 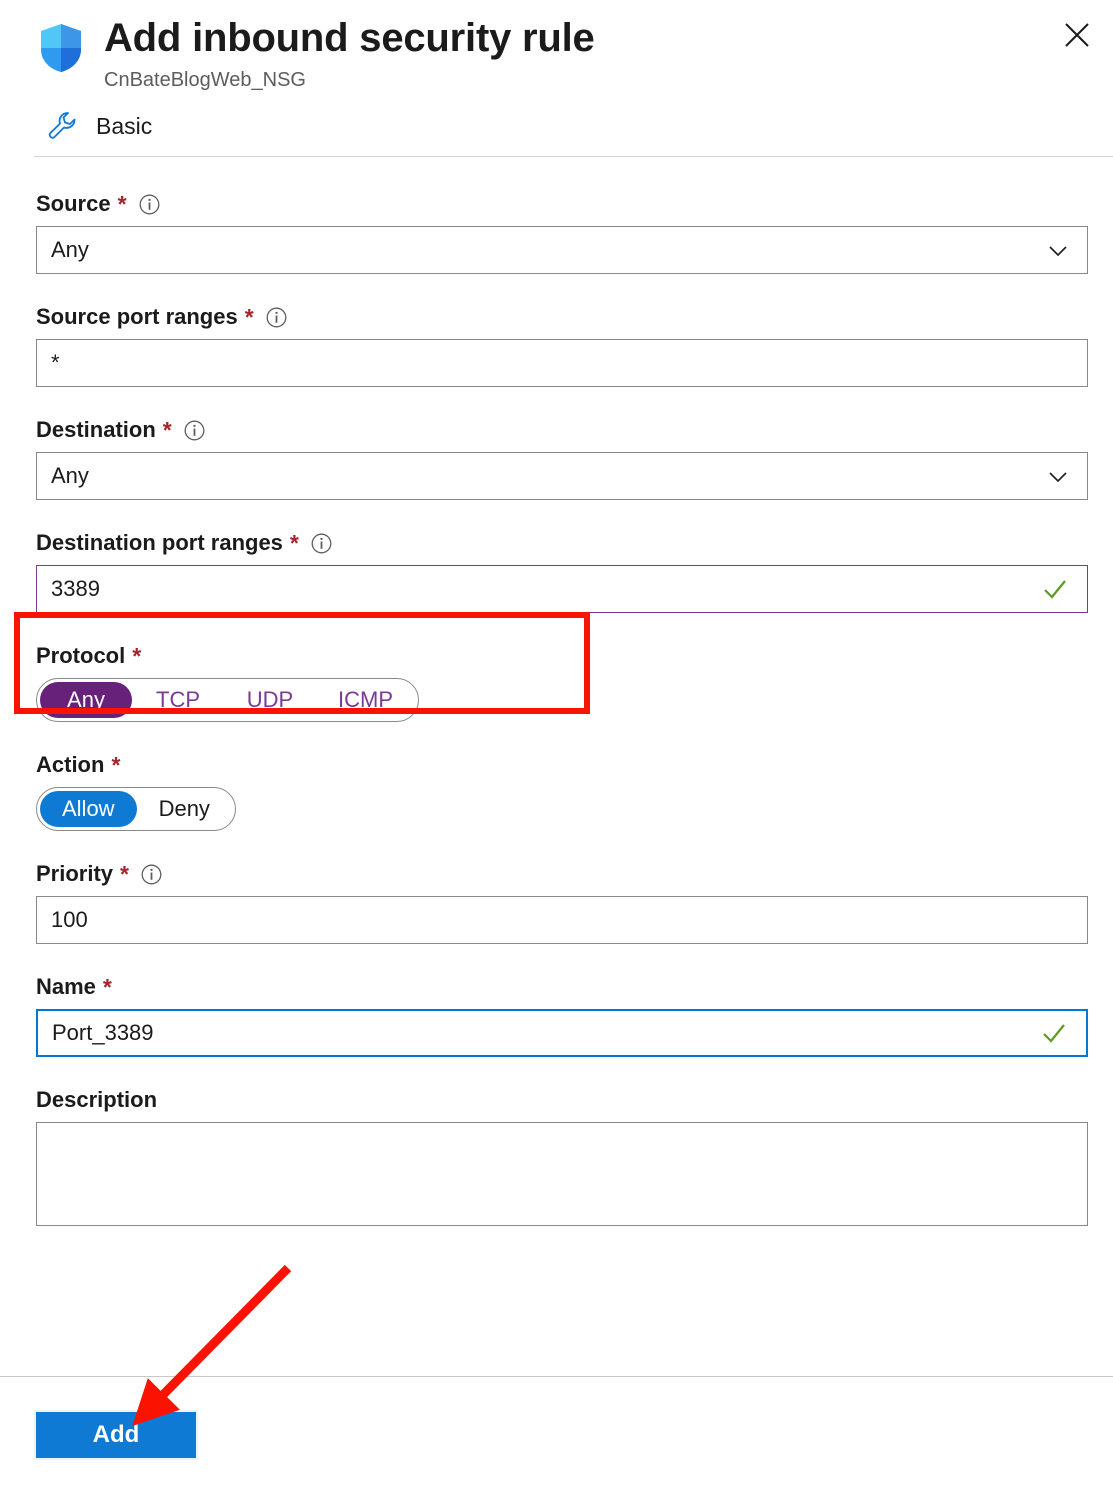 What do you see at coordinates (70, 764) in the screenshot?
I see `label-action: Action` at bounding box center [70, 764].